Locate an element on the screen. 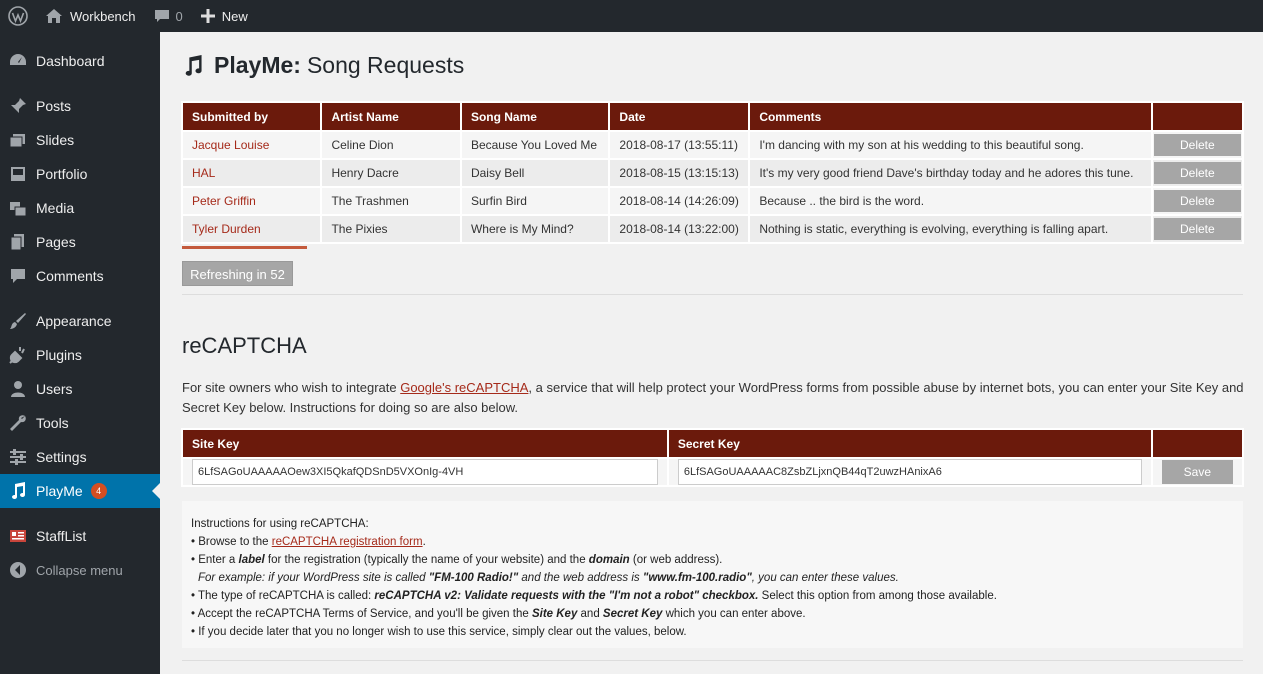 Image resolution: width=1263 pixels, height=674 pixels. recaptcha-registration-link: reCAPTCHA registration form is located at coordinates (347, 542).